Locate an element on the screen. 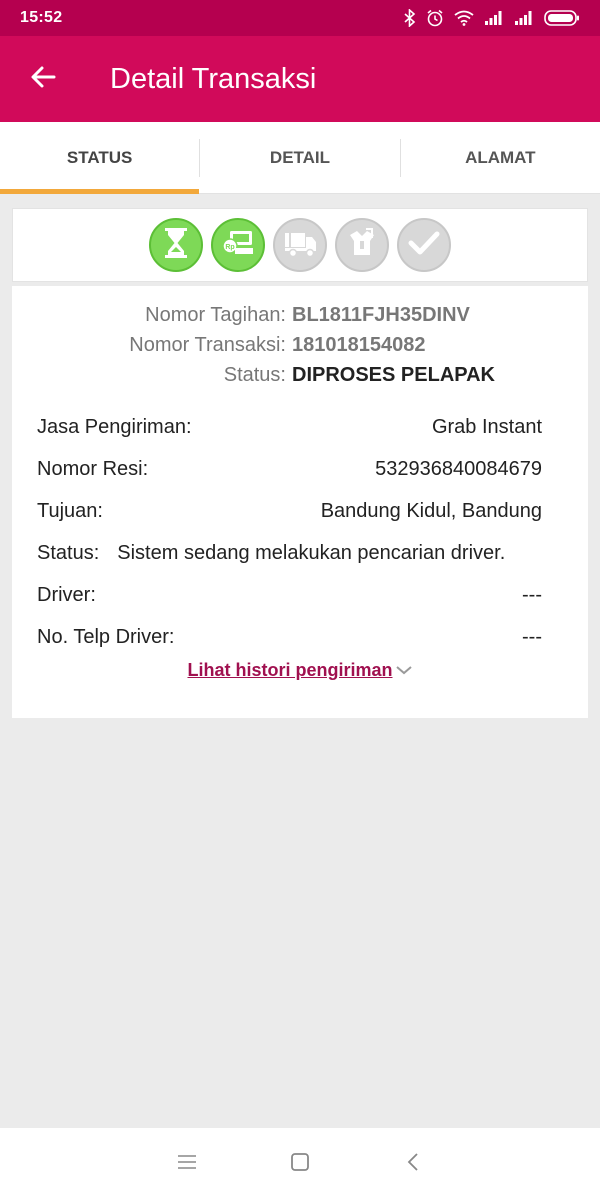 The height and width of the screenshot is (1200, 600). progress-steps: Rp is located at coordinates (300, 245).